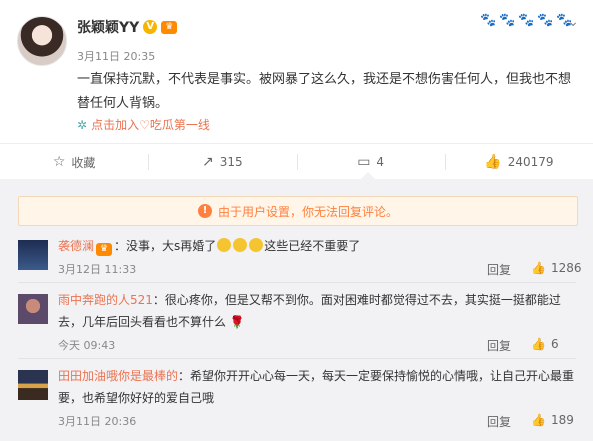 This screenshot has height=441, width=593. What do you see at coordinates (97, 421) in the screenshot?
I see `comment-time: 3月11日 20:36` at bounding box center [97, 421].